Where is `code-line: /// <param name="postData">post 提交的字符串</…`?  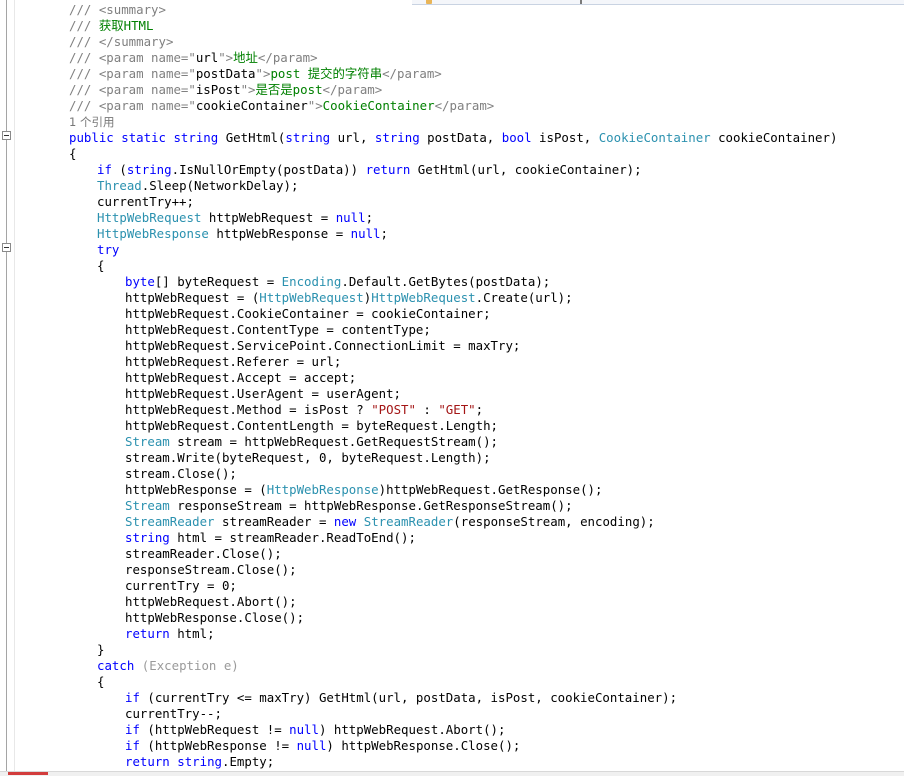
code-line: /// <param name="postData">post 提交的字符串</… is located at coordinates (255, 74).